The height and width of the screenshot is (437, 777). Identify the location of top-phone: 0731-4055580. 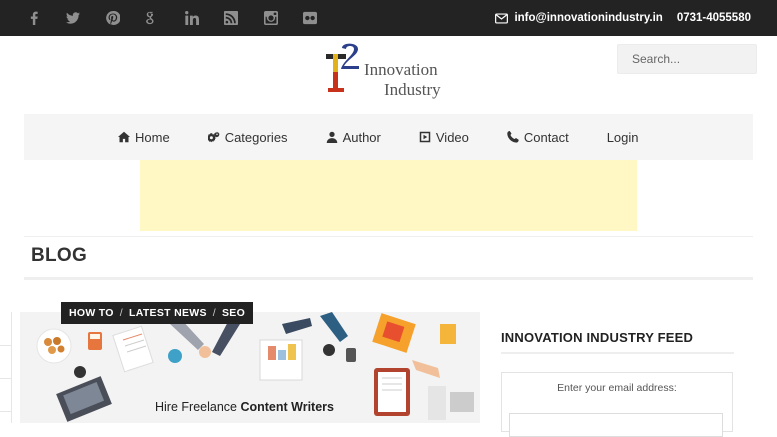
(714, 18).